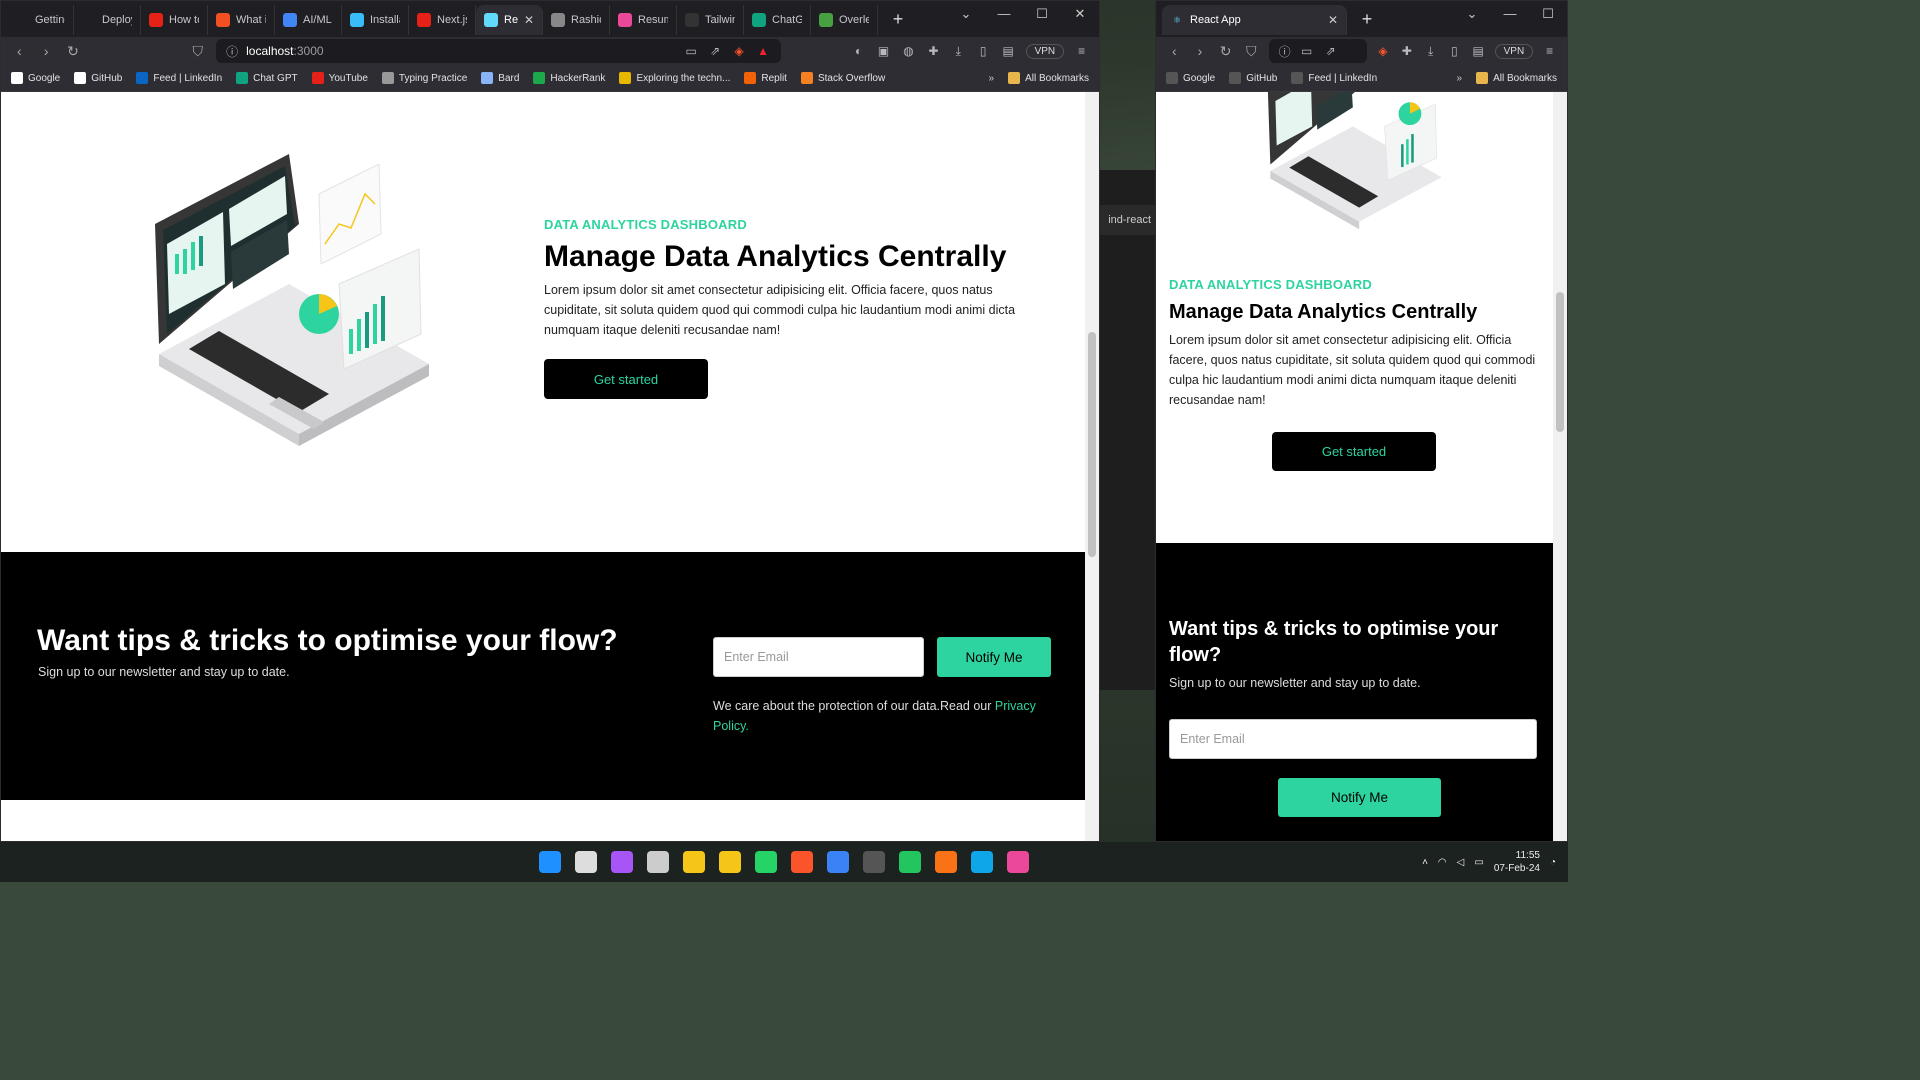  I want to click on tab-8: Rashid S, so click(576, 20).